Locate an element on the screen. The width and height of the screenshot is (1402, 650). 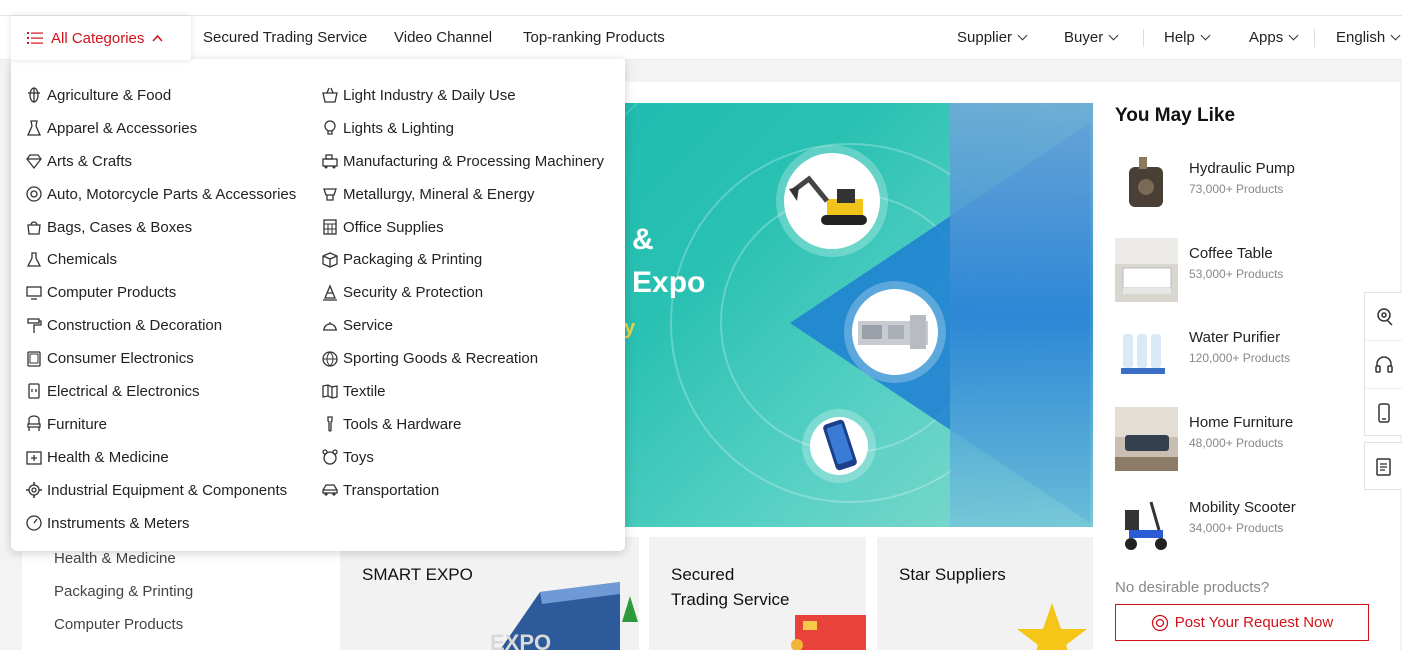
star-icon is located at coordinates (1052, 626).